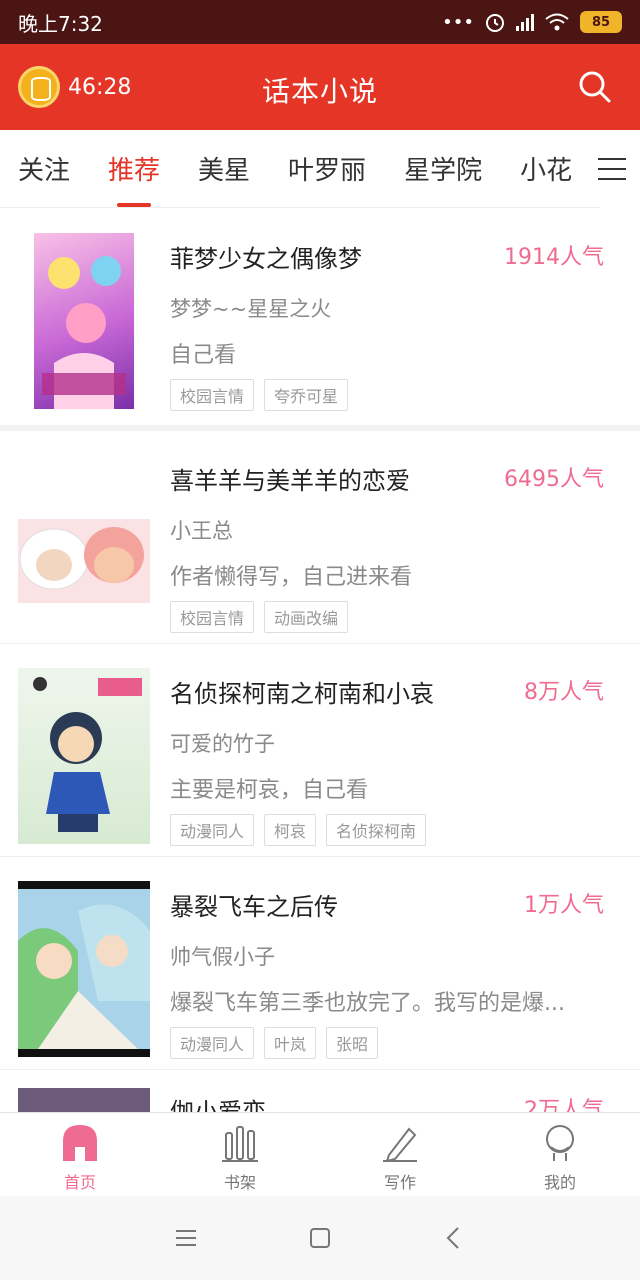 This screenshot has height=1280, width=640. Describe the element at coordinates (495, 23) in the screenshot. I see `alarm-icon` at that location.